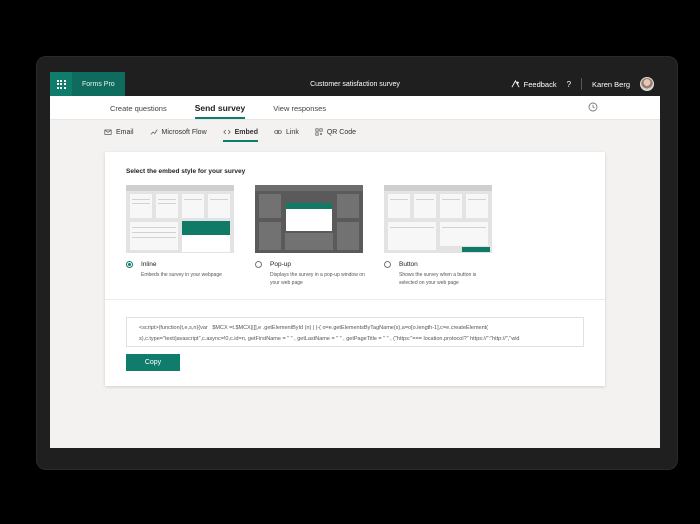 The height and width of the screenshot is (524, 700). What do you see at coordinates (299, 111) in the screenshot?
I see `tab-view-responses: View responses` at bounding box center [299, 111].